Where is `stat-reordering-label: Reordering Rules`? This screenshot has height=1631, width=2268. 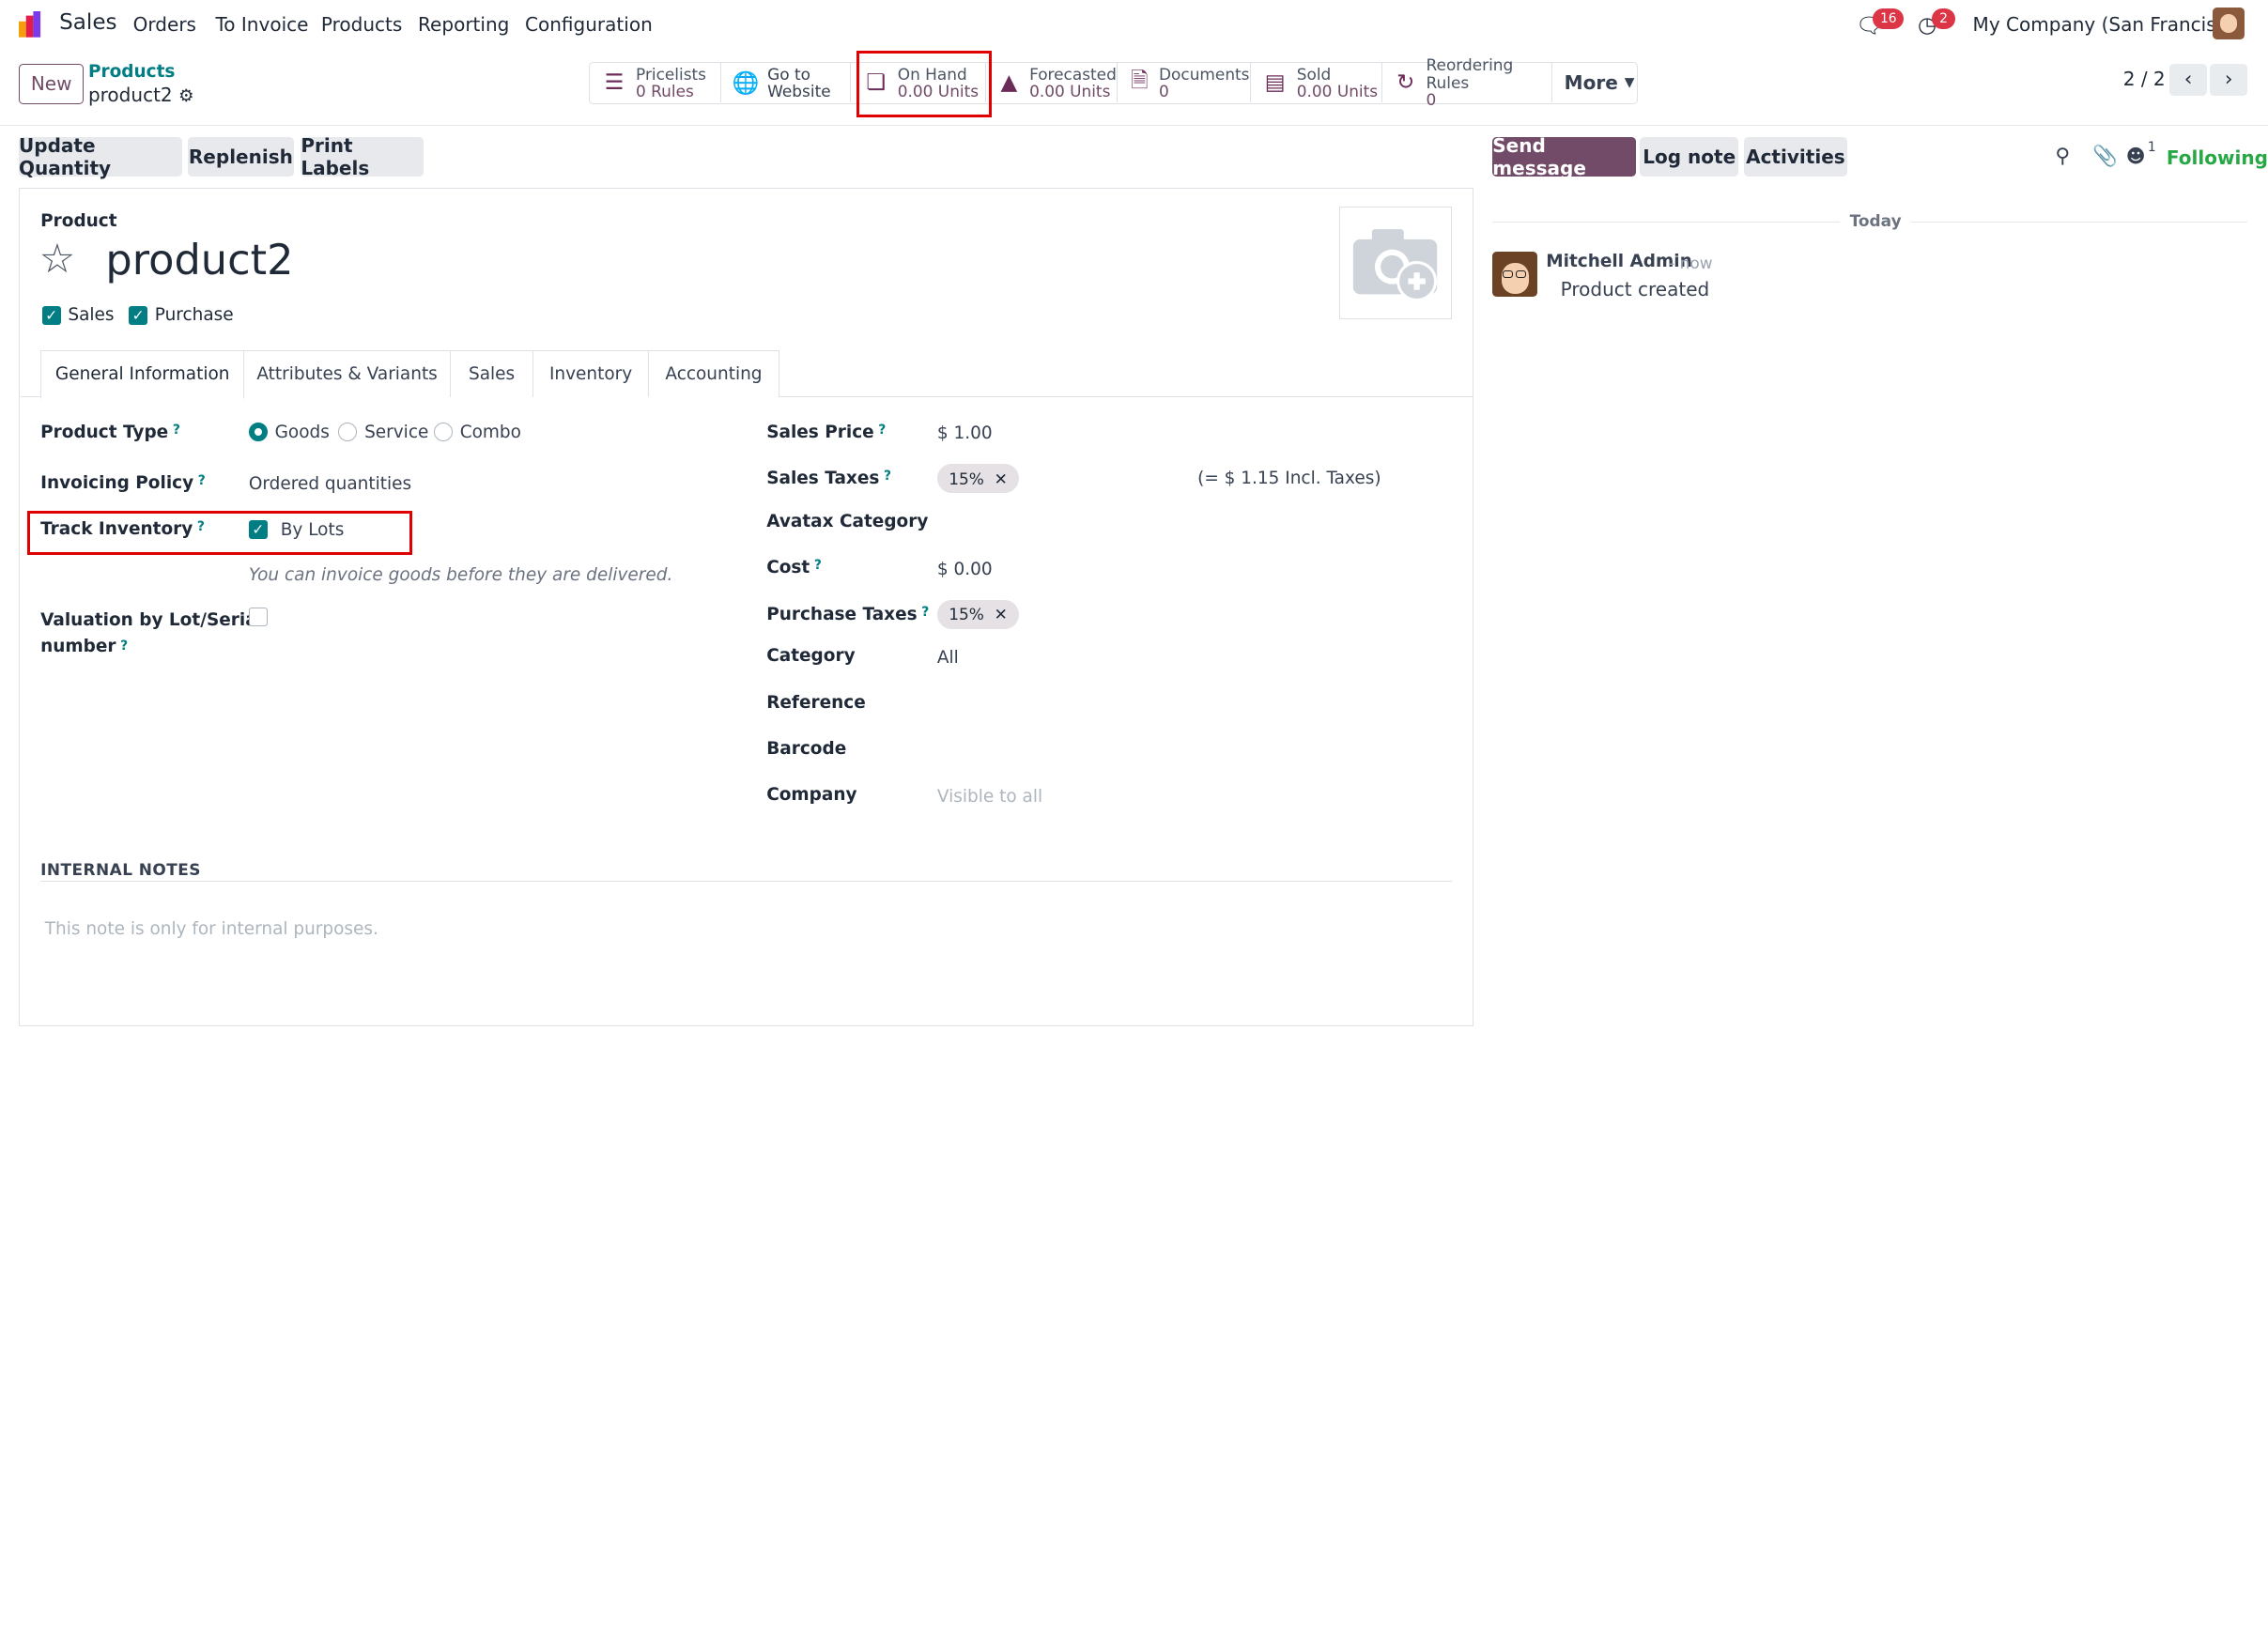 stat-reordering-label: Reordering Rules is located at coordinates (1470, 73).